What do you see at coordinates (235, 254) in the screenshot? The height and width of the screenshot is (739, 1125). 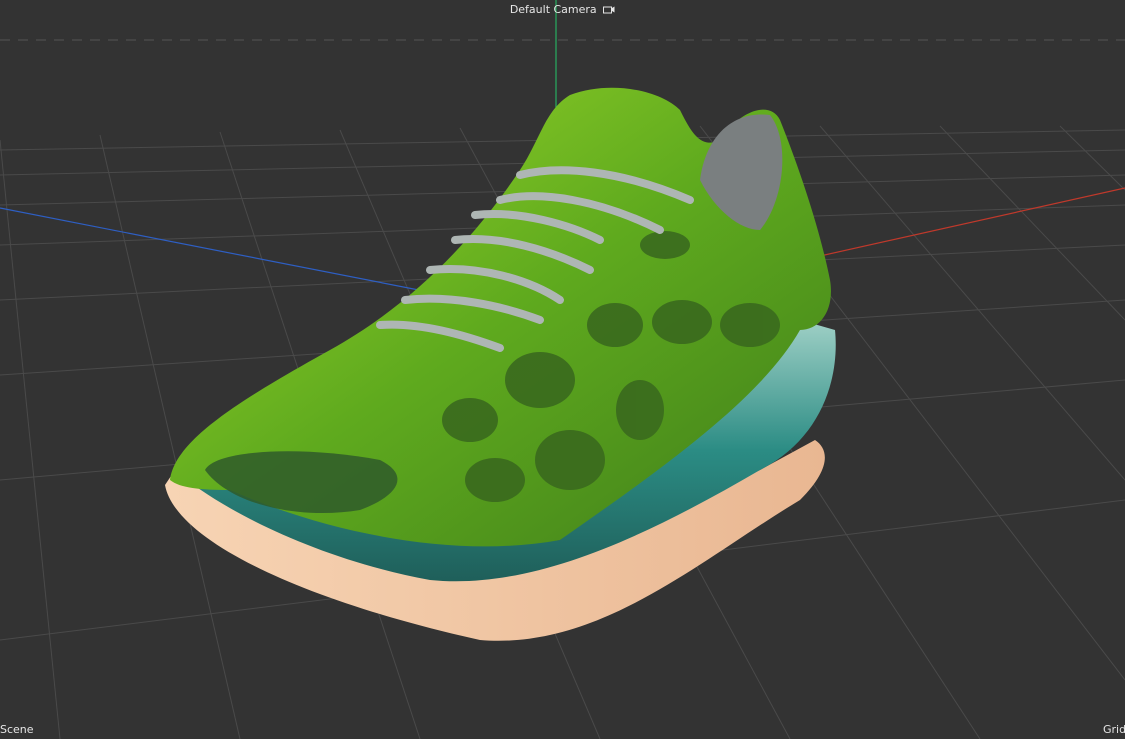 I see `z-axis-line` at bounding box center [235, 254].